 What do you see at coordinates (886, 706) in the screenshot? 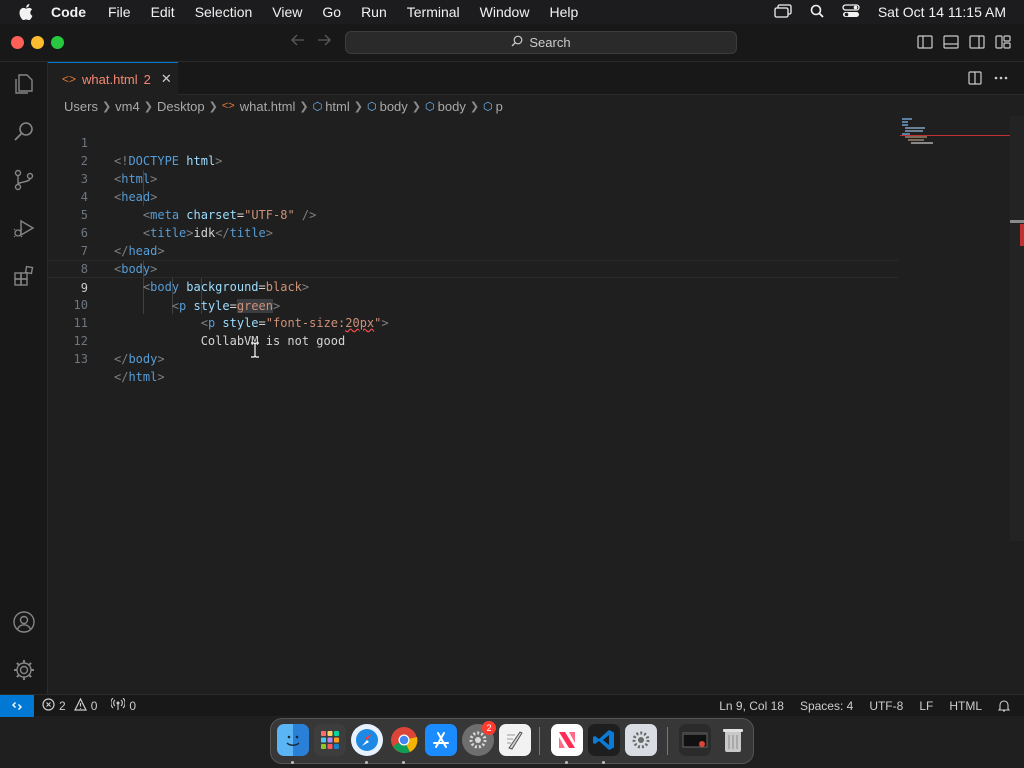
I see `file-encoding: UTF-8` at bounding box center [886, 706].